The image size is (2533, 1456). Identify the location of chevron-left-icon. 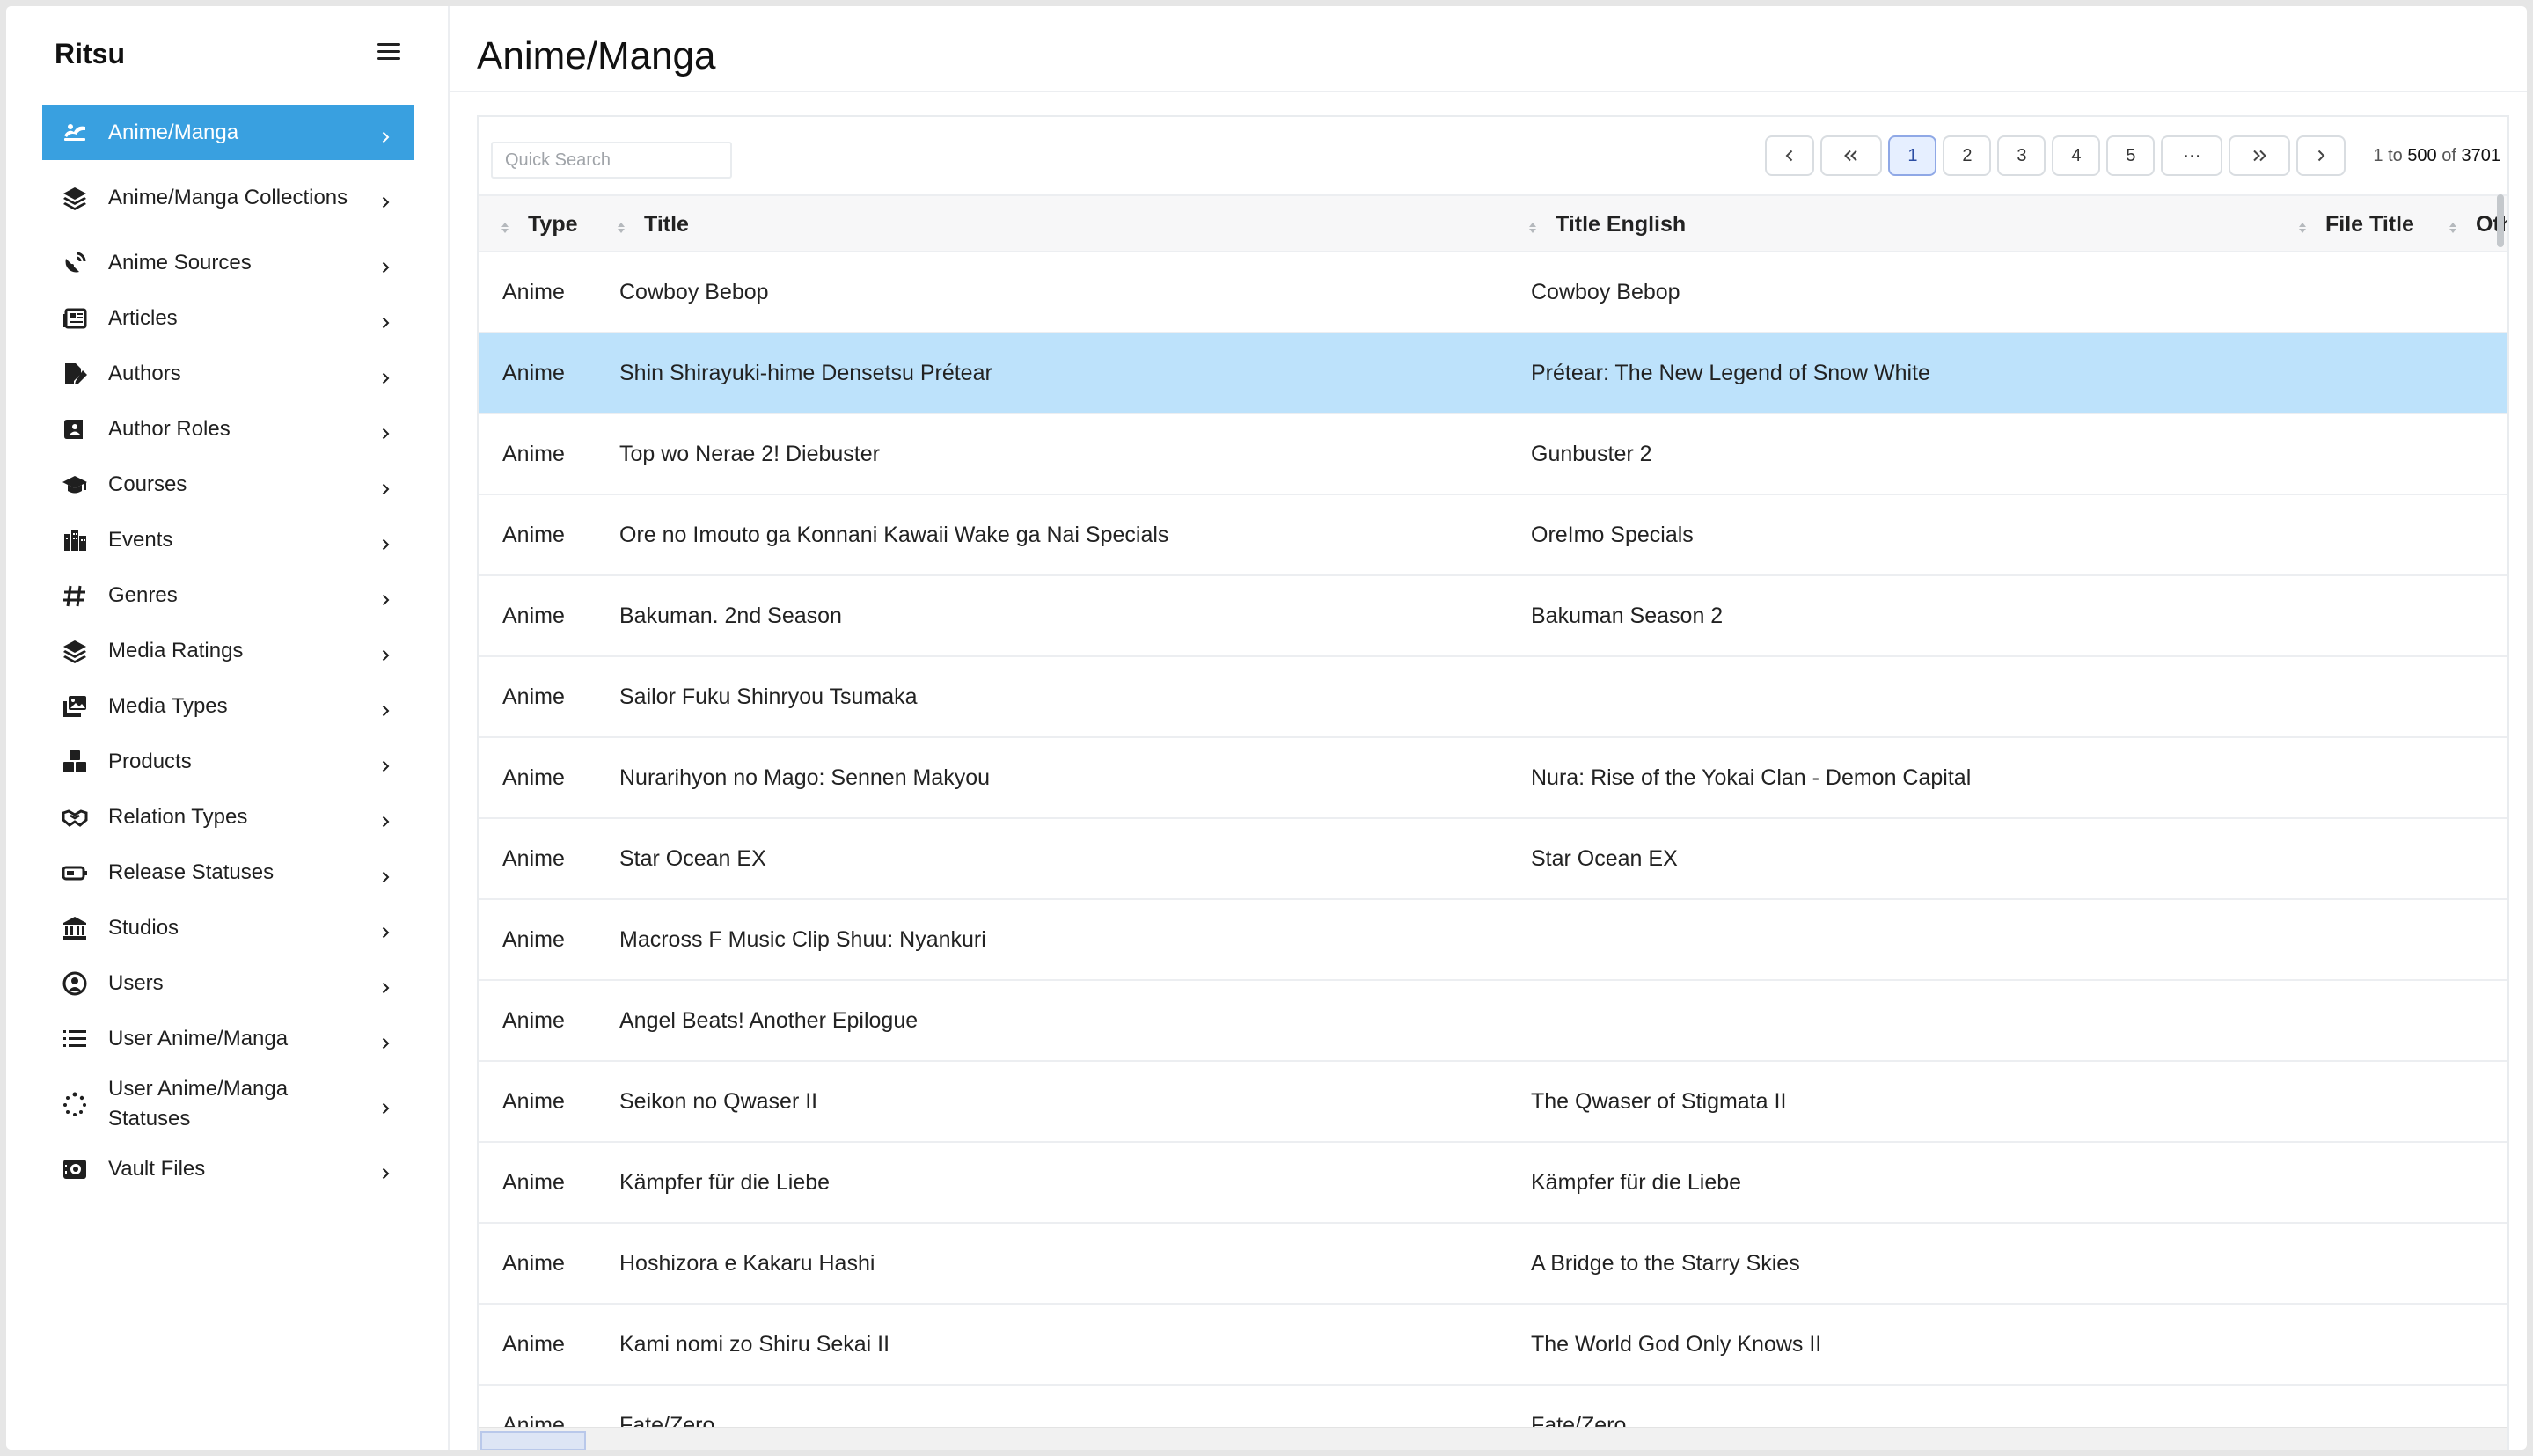
(1789, 156).